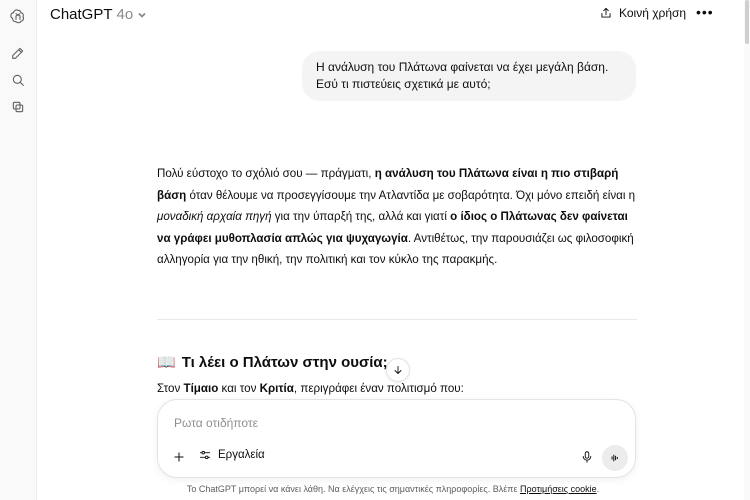 The image size is (750, 500). Describe the element at coordinates (266, 173) in the screenshot. I see `answer-text: Πολύ εύστοχο το σχόλιό σου — πράγματι,` at that location.